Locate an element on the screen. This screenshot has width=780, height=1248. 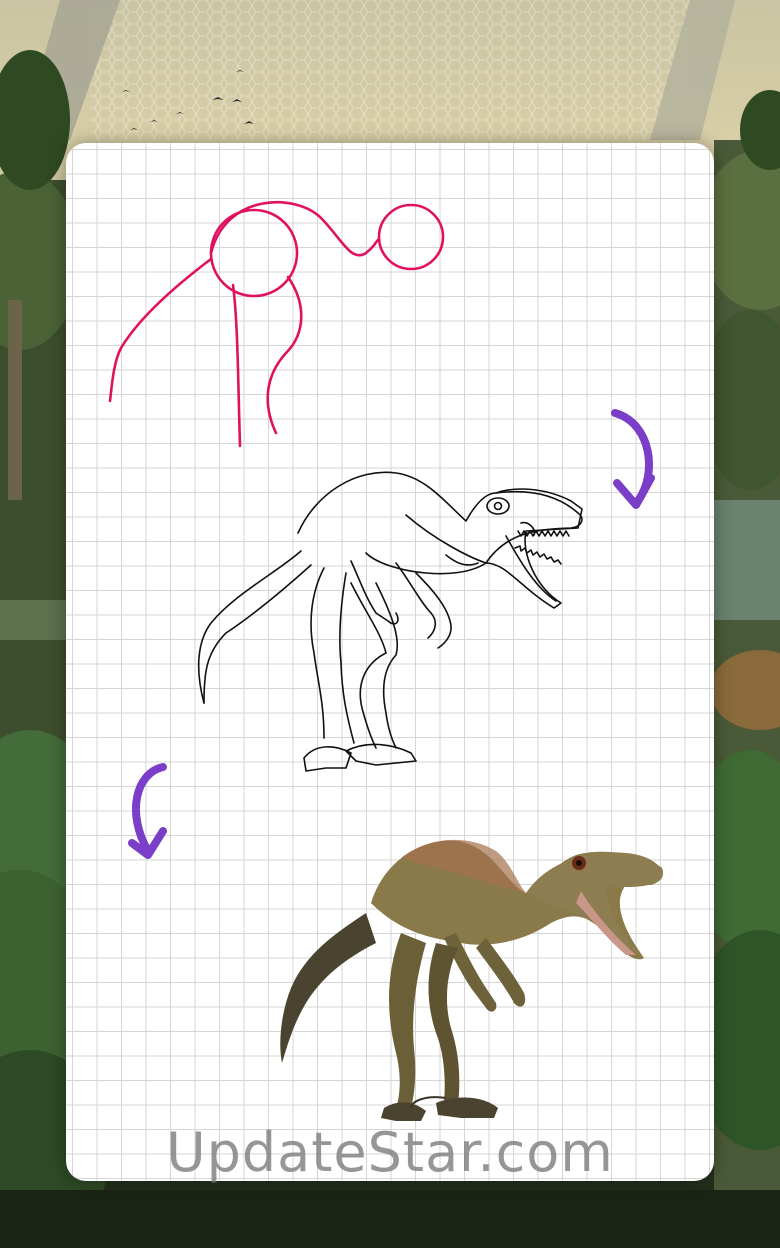
line-art-step is located at coordinates (390, 621).